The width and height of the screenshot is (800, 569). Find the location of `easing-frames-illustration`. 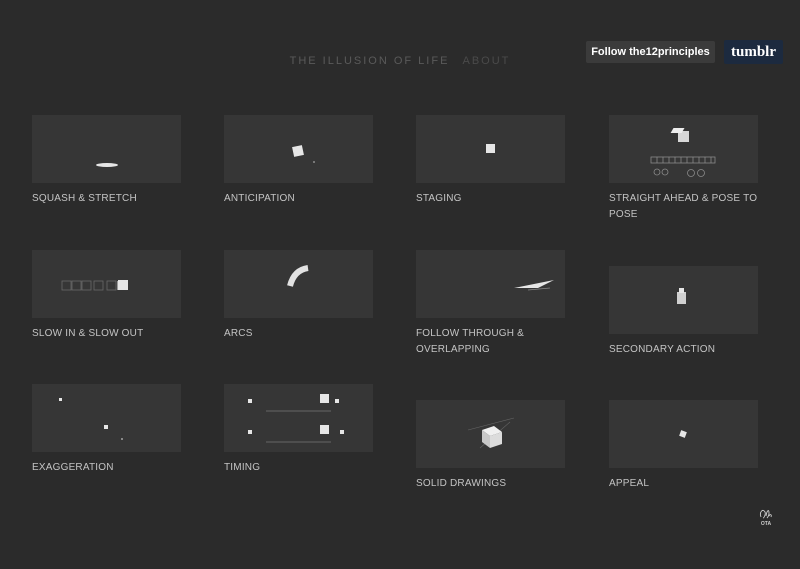

easing-frames-illustration is located at coordinates (94, 285).